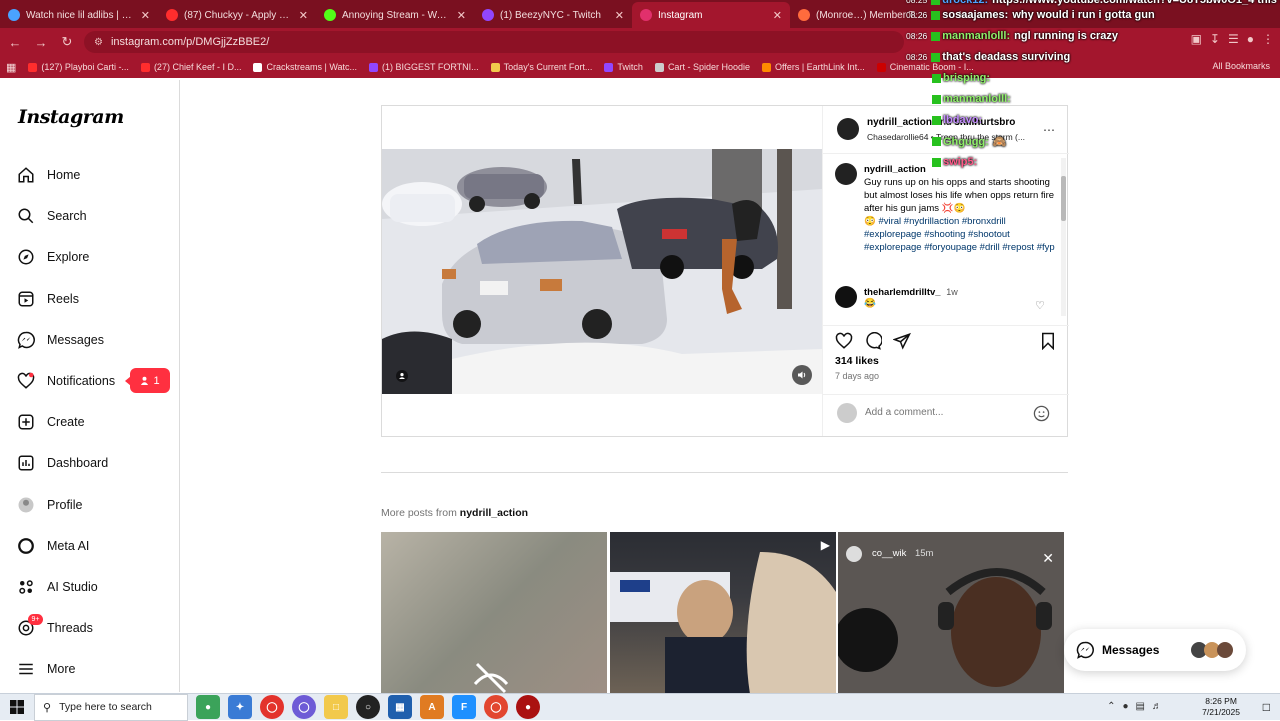 The height and width of the screenshot is (721, 1280). I want to click on taskbar-search: ⚲ Type here to search, so click(111, 707).